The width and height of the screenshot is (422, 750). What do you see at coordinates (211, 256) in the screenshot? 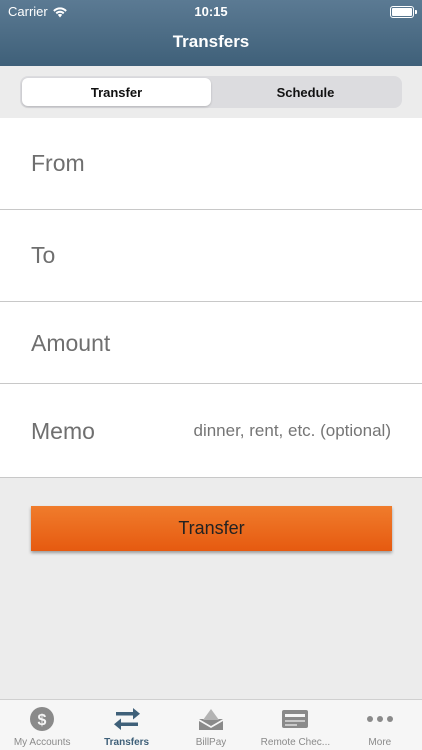
I see `to-row: To` at bounding box center [211, 256].